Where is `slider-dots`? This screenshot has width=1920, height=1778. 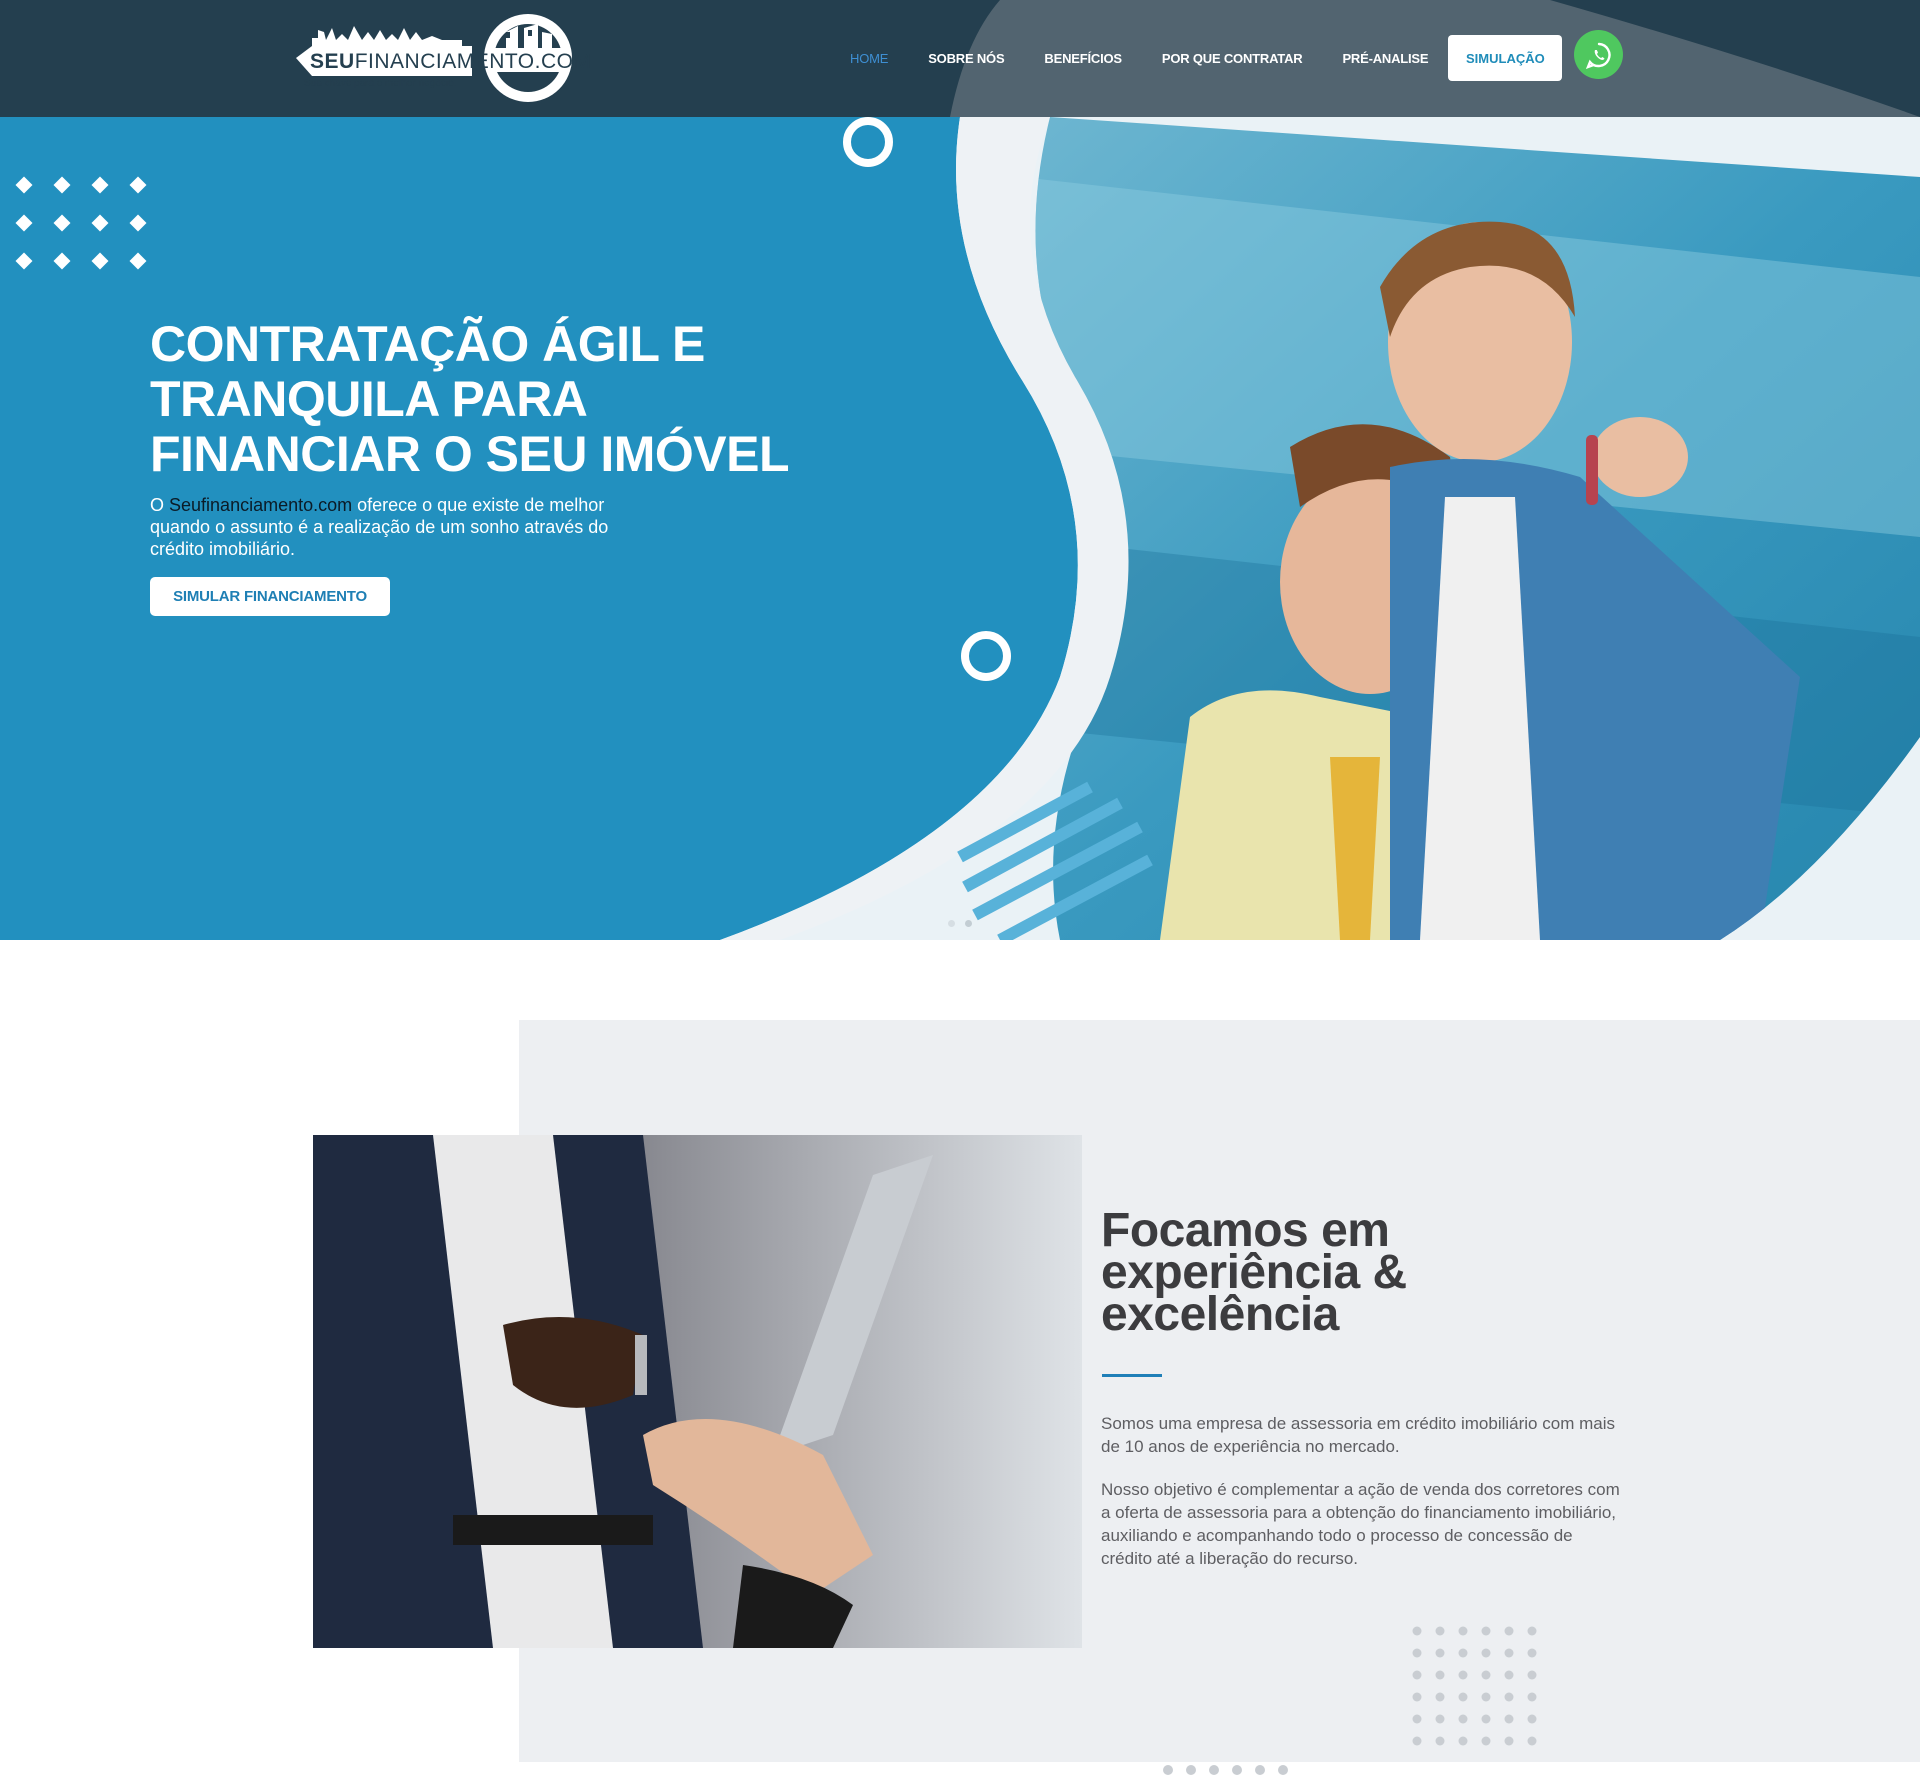
slider-dots is located at coordinates (960, 923).